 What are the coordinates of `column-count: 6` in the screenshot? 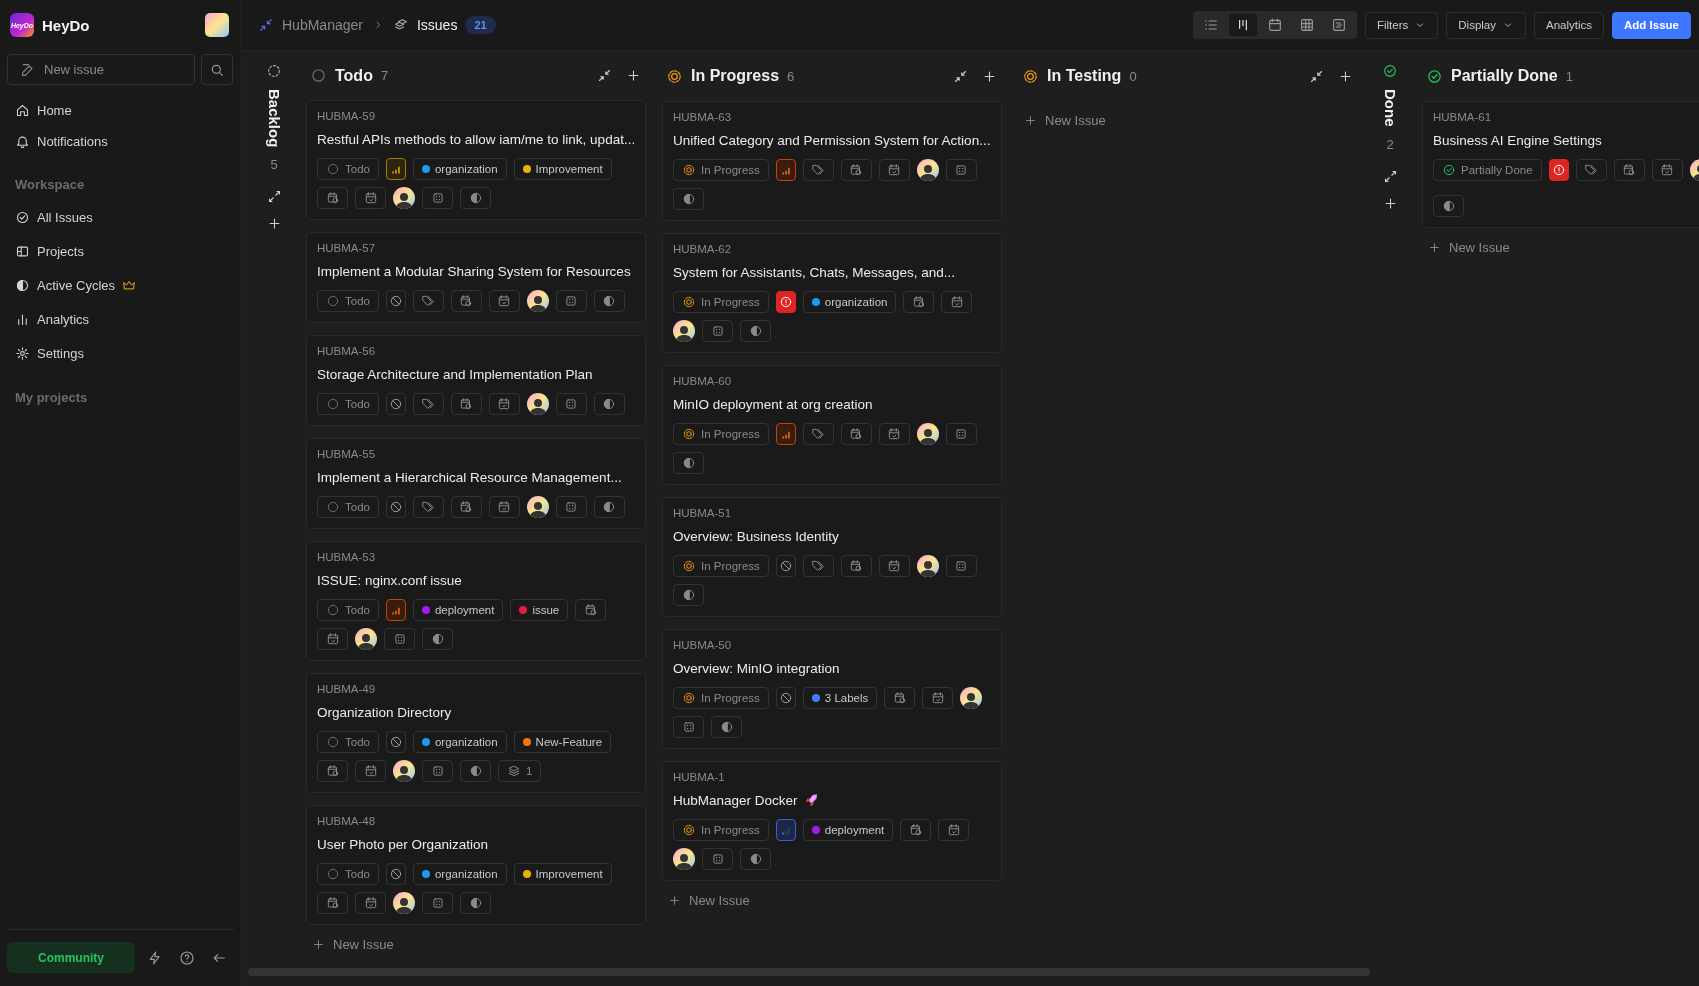 It's located at (791, 76).